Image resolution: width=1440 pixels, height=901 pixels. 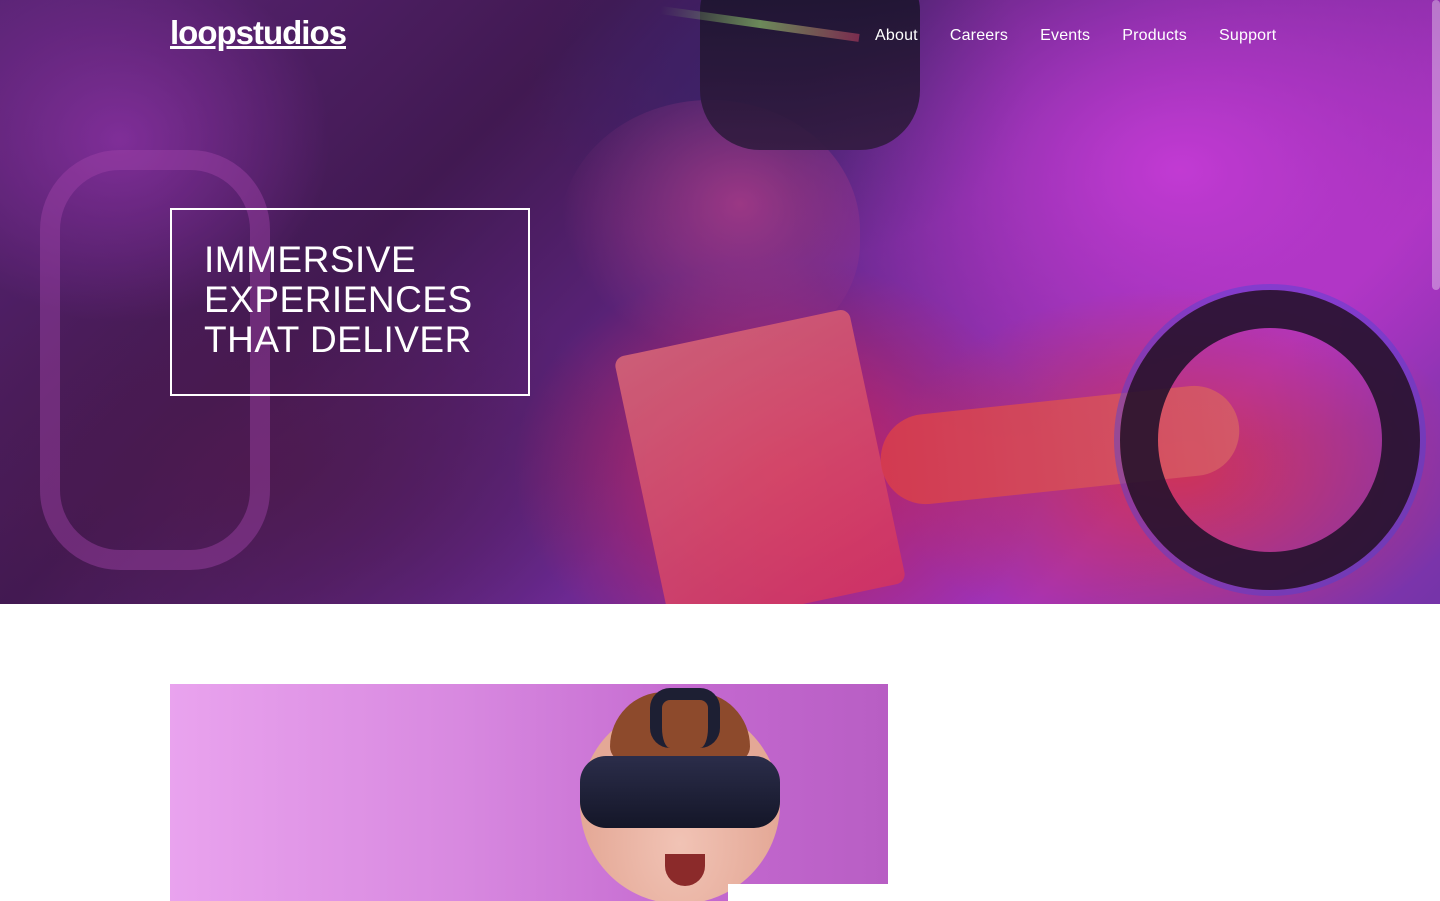 What do you see at coordinates (685, 718) in the screenshot?
I see `feature-image-strap` at bounding box center [685, 718].